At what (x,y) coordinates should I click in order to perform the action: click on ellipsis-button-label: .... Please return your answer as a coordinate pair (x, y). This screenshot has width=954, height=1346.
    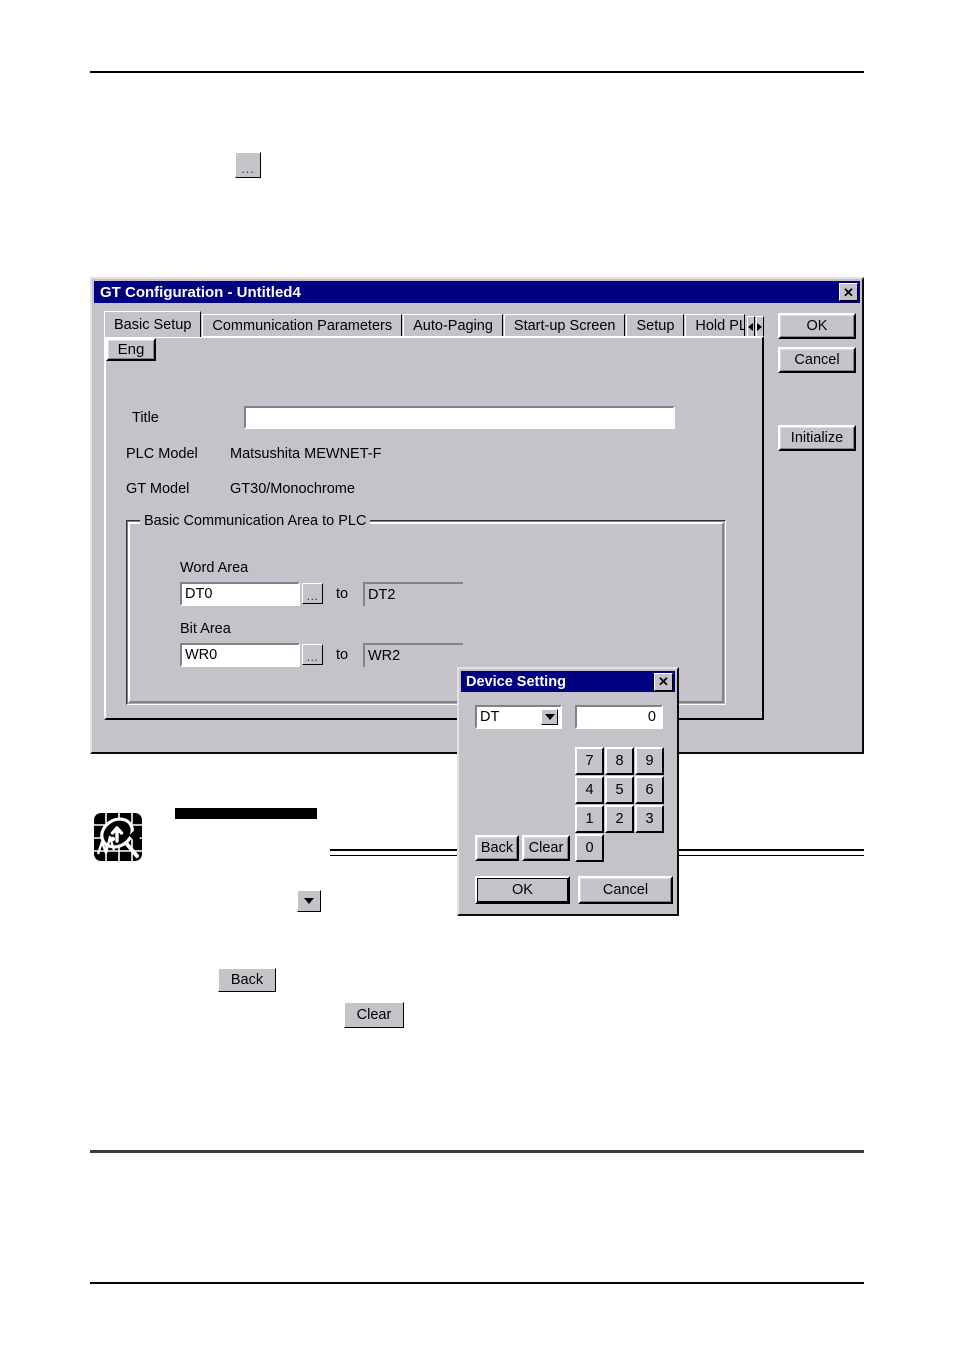
    Looking at the image, I should click on (248, 168).